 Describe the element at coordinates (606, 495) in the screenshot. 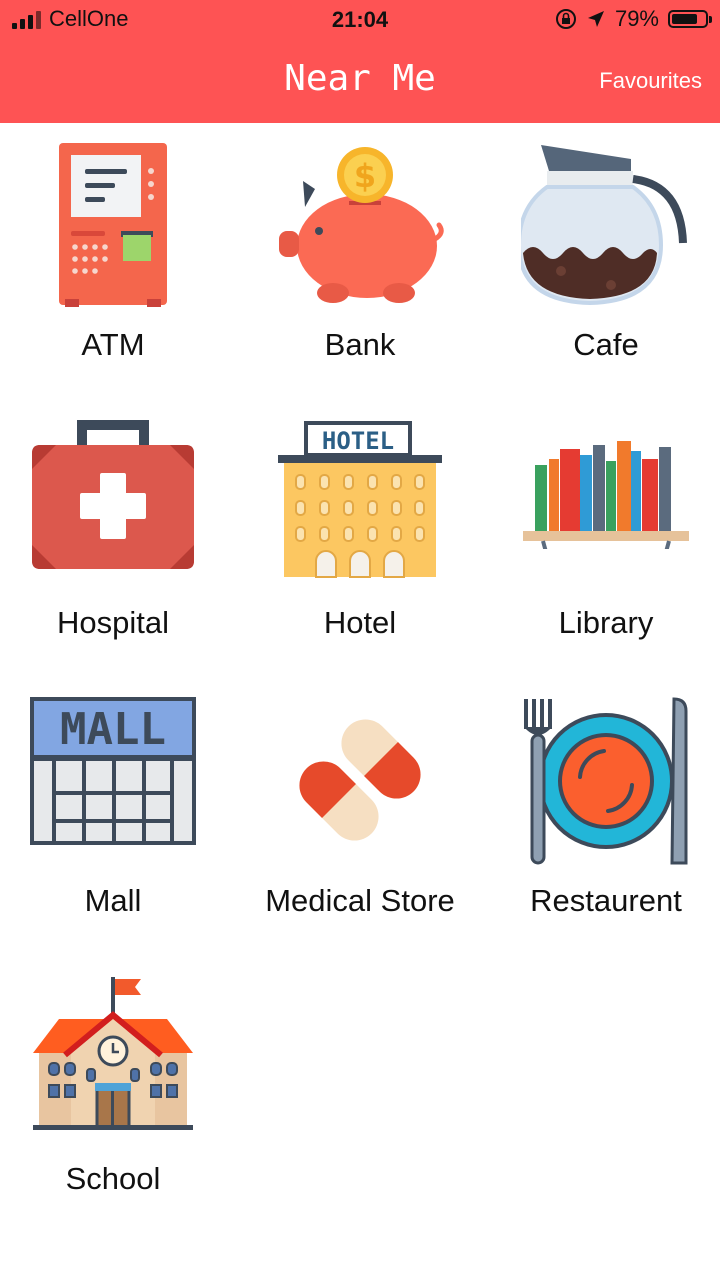

I see `bookshelf-icon` at that location.